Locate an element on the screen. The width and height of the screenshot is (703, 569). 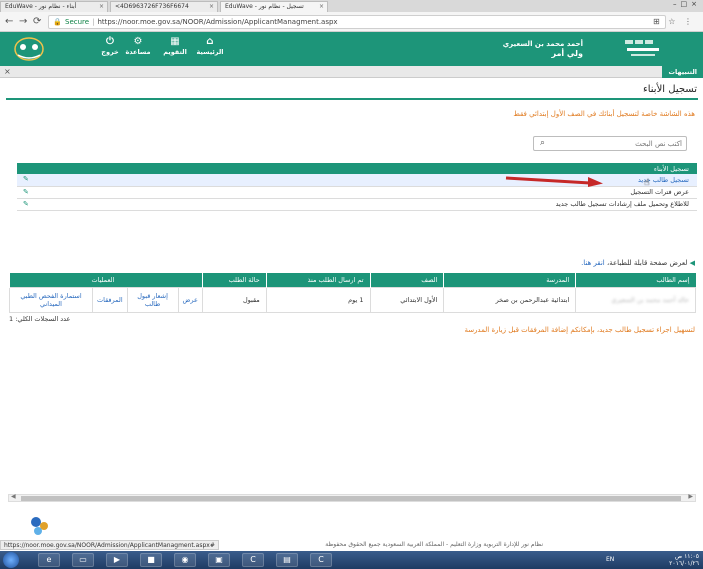
col-grade: الصف is located at coordinates (406, 280).